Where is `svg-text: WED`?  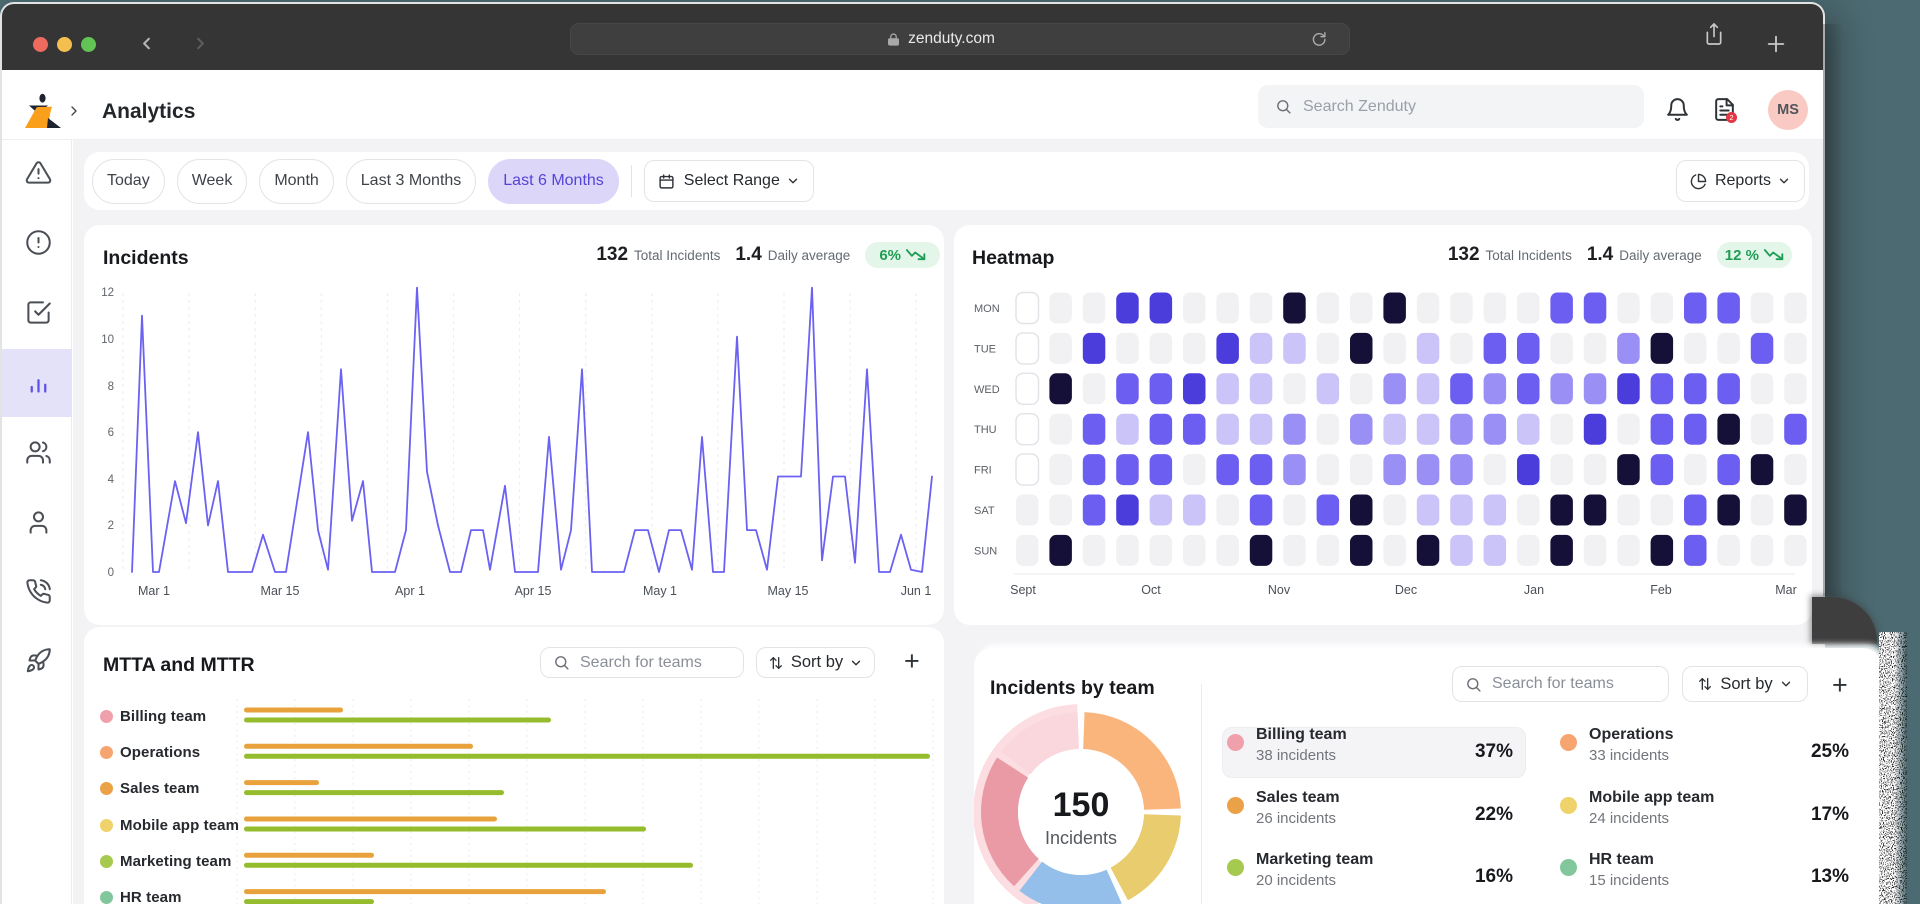
svg-text: WED is located at coordinates (987, 390).